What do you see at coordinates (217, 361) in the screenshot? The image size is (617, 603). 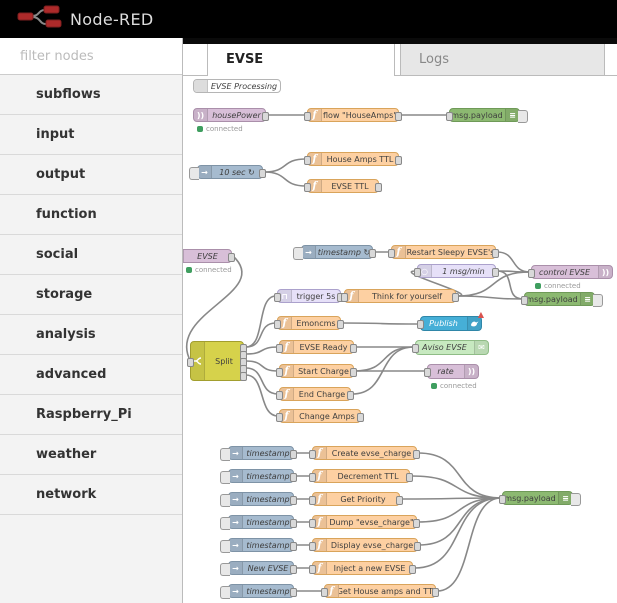 I see `node-split: Split` at bounding box center [217, 361].